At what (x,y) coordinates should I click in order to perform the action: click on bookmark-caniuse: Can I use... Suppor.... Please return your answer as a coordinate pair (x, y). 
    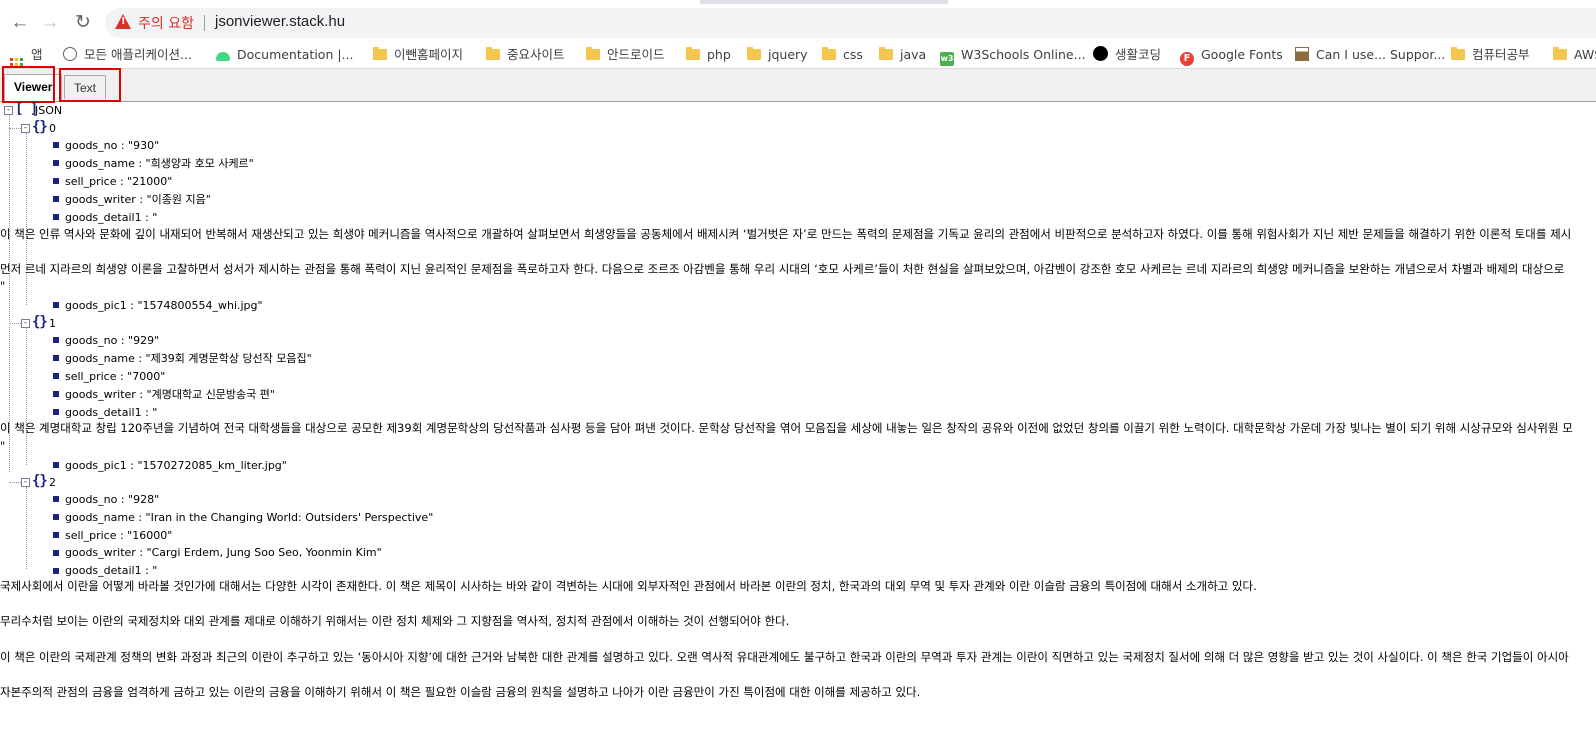
    Looking at the image, I should click on (1370, 55).